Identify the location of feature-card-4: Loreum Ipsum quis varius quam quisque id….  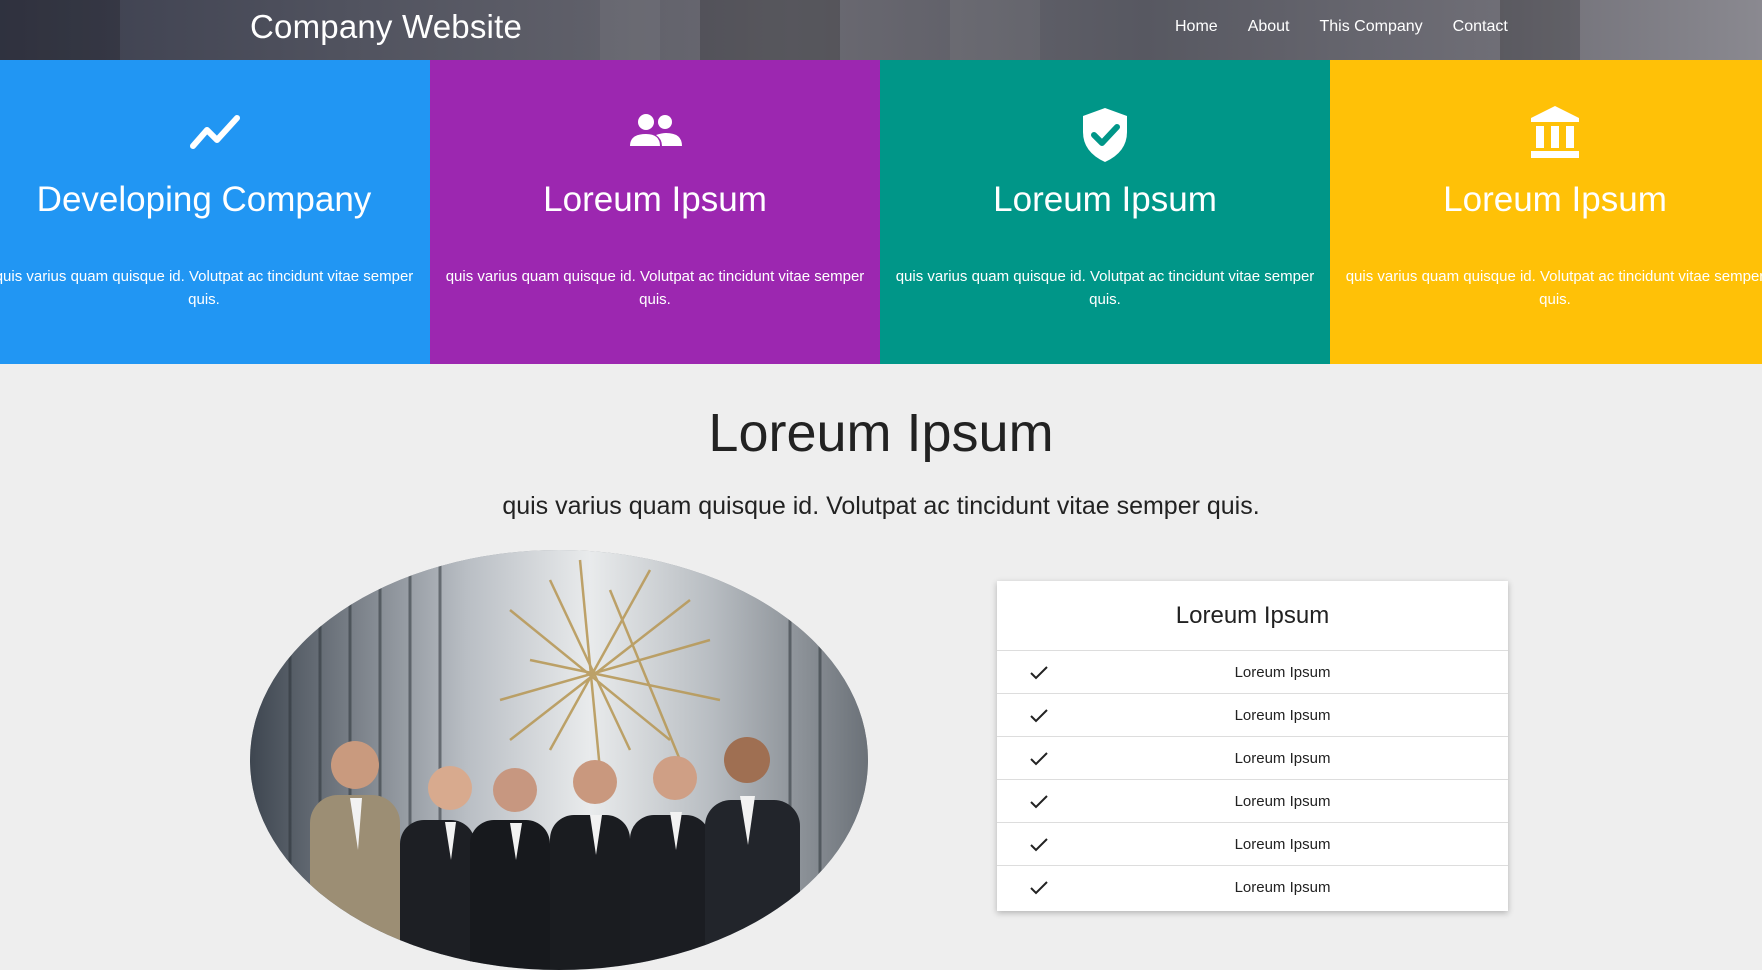
(1546, 212).